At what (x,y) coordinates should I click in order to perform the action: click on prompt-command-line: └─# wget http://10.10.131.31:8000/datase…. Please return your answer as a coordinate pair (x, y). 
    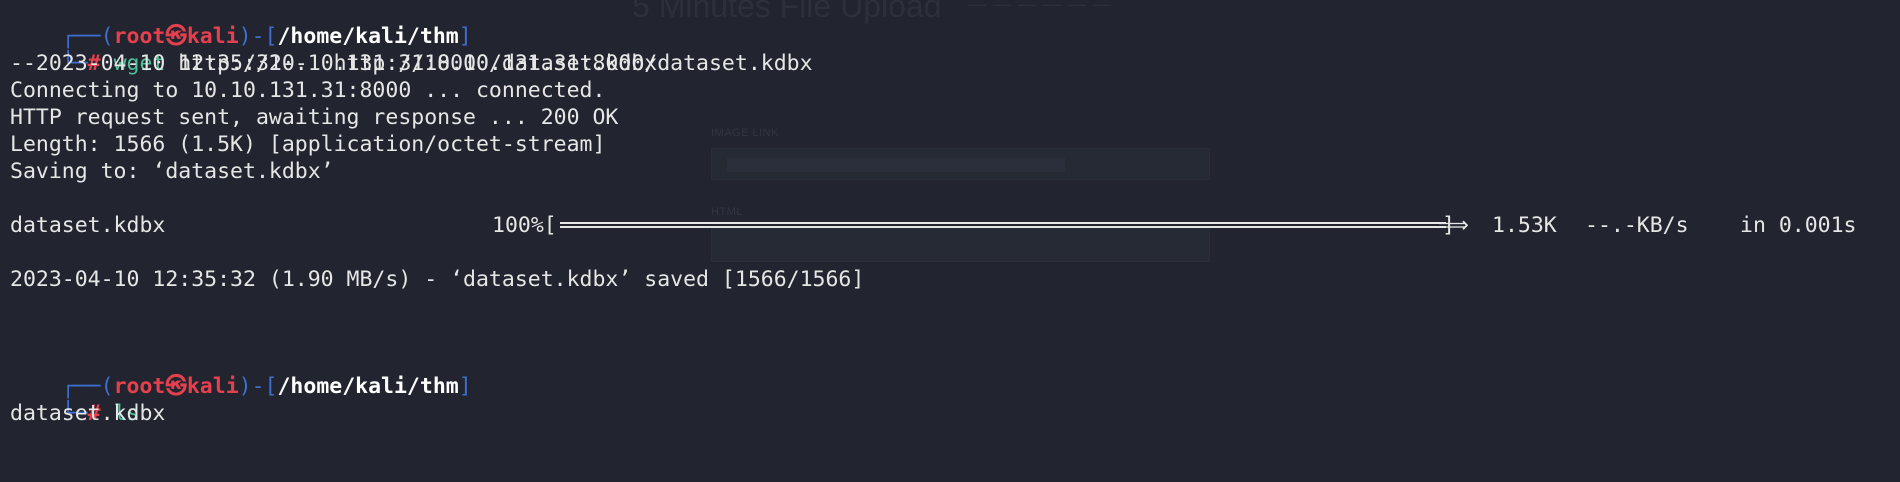
    Looking at the image, I should click on (359, 63).